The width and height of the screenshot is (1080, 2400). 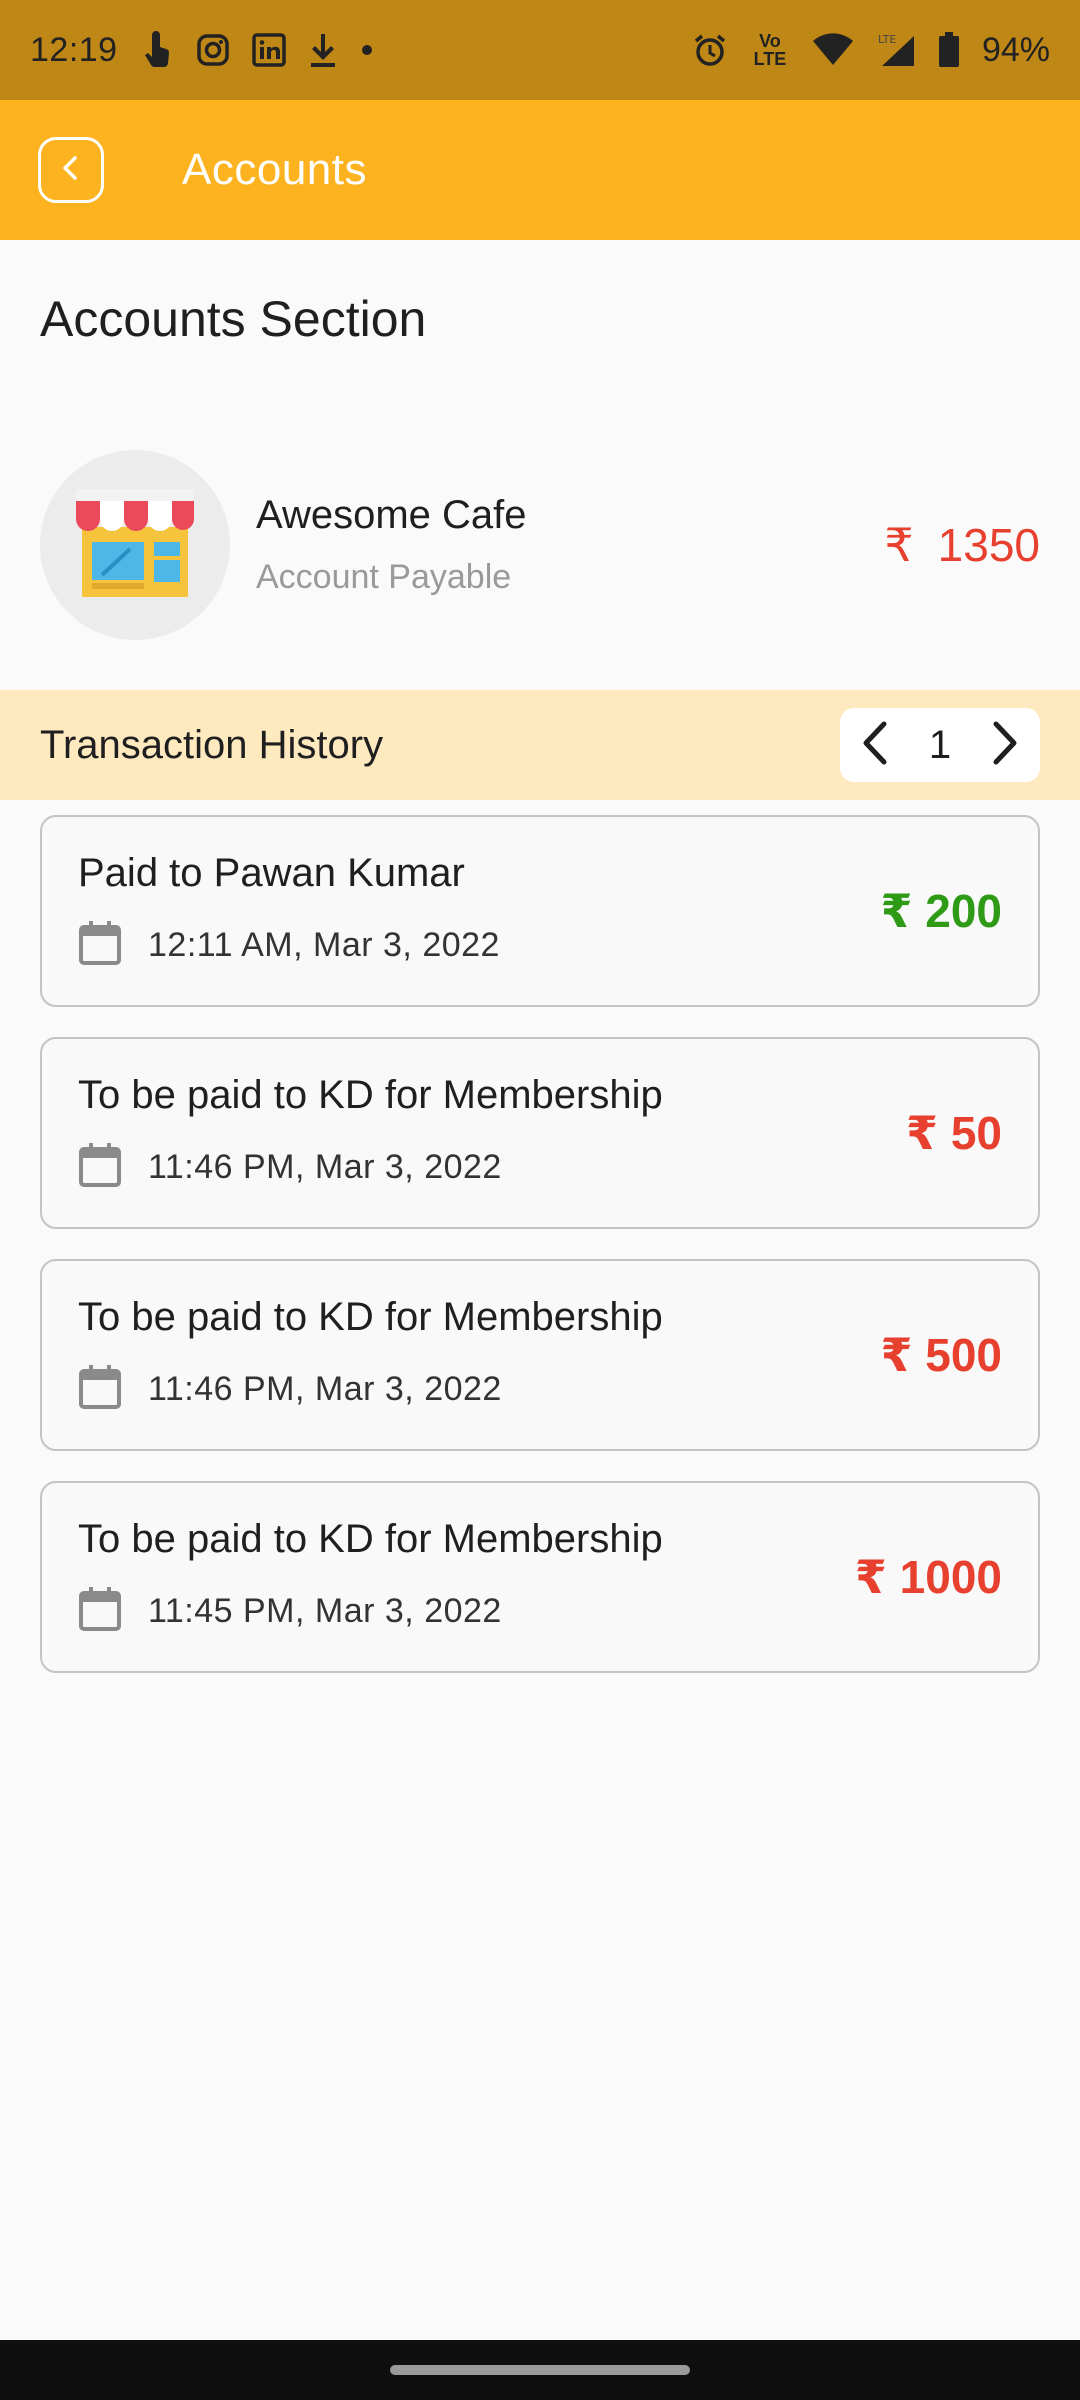 What do you see at coordinates (540, 50) in the screenshot?
I see `status-bar: 12:19 Vo LTE LTE 94%` at bounding box center [540, 50].